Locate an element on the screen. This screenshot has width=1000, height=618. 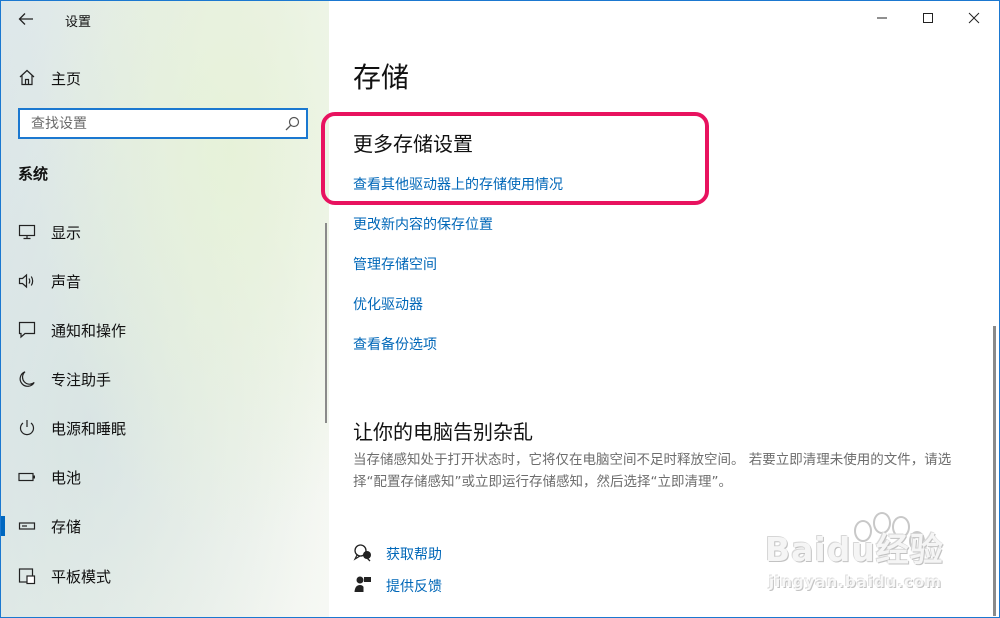
sidebar-item-power-sleep: 电源和睡眠 is located at coordinates (165, 428).